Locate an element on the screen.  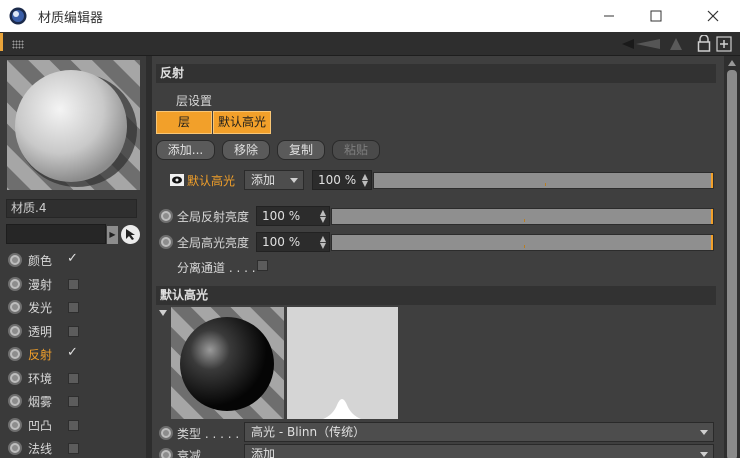
material-name-field: 材质.4 is located at coordinates (71, 208).